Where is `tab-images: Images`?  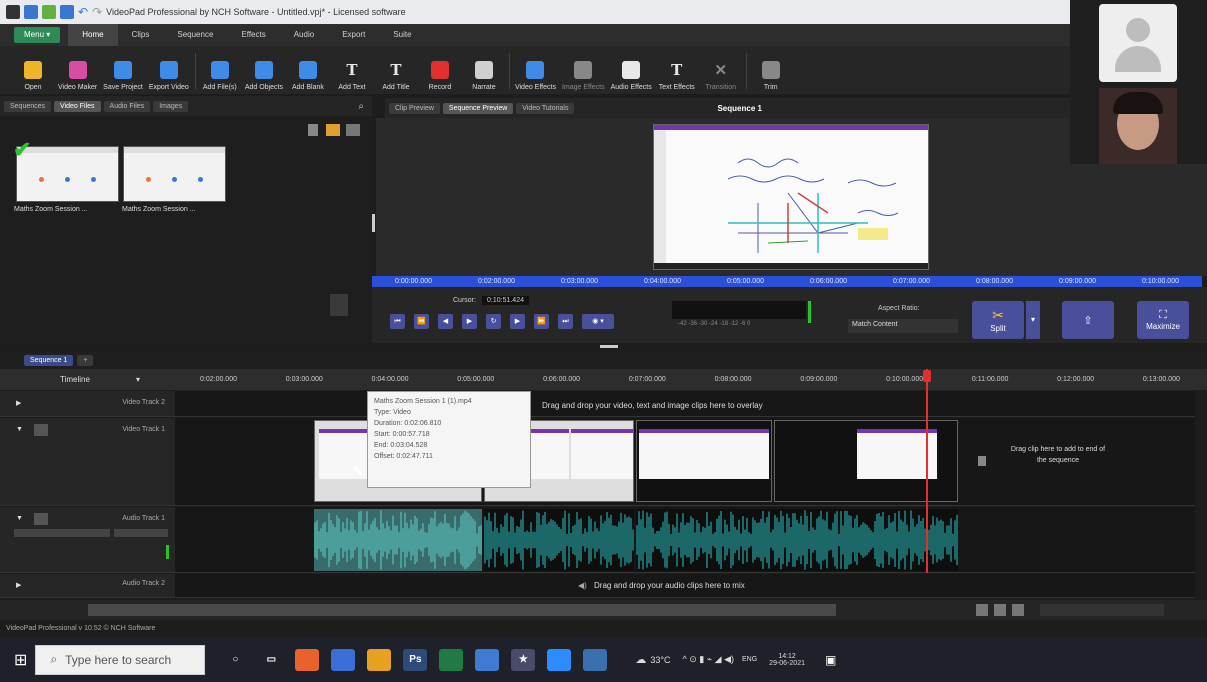 tab-images: Images is located at coordinates (171, 106).